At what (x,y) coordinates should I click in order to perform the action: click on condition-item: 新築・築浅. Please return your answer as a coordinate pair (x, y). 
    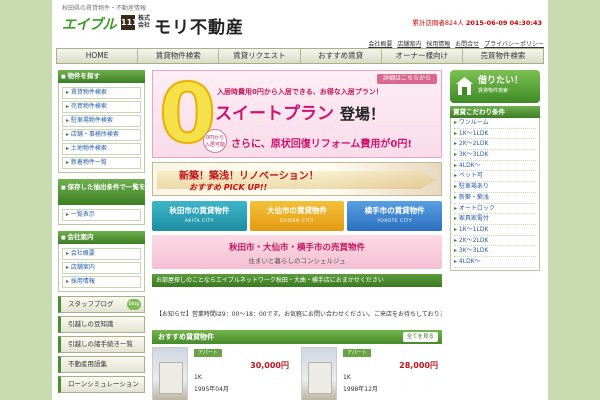
    Looking at the image, I should click on (495, 198).